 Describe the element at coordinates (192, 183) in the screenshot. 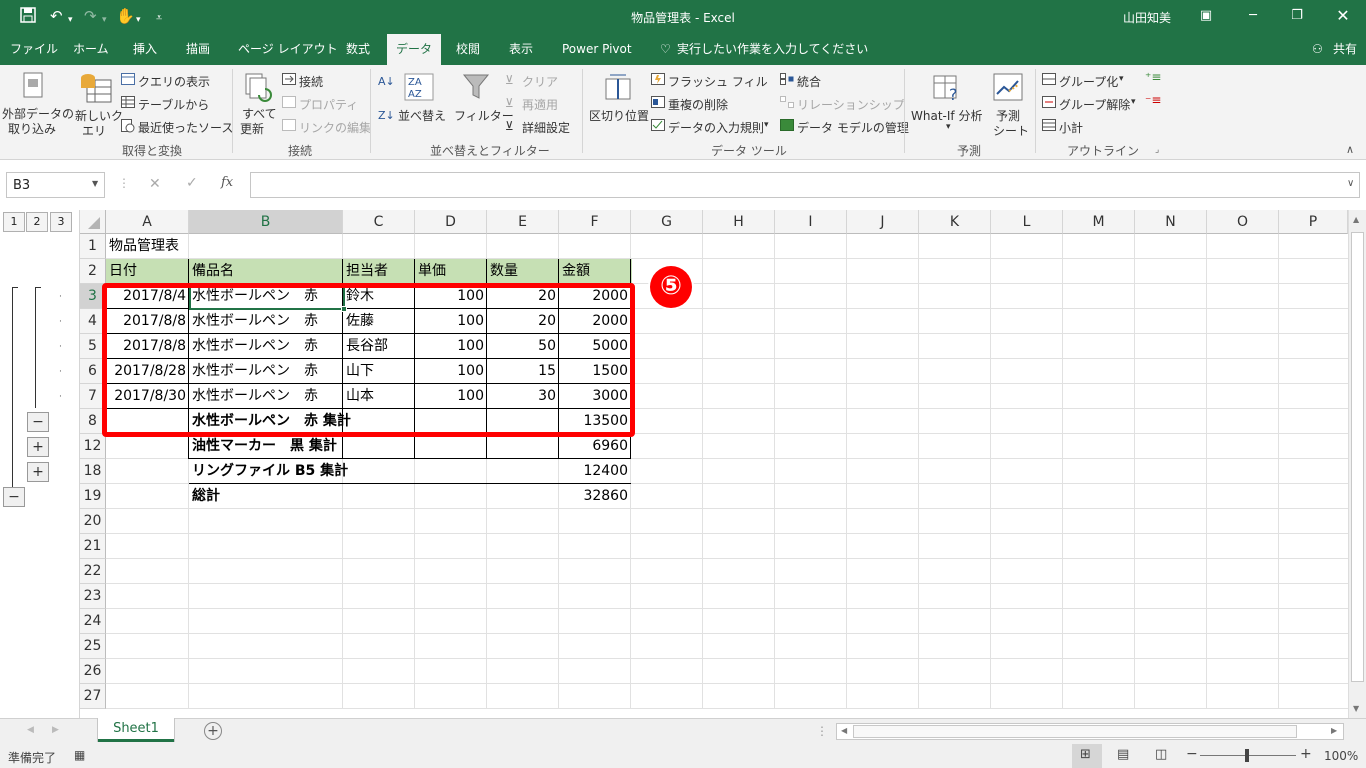

I see `enter-icon: ✓` at that location.